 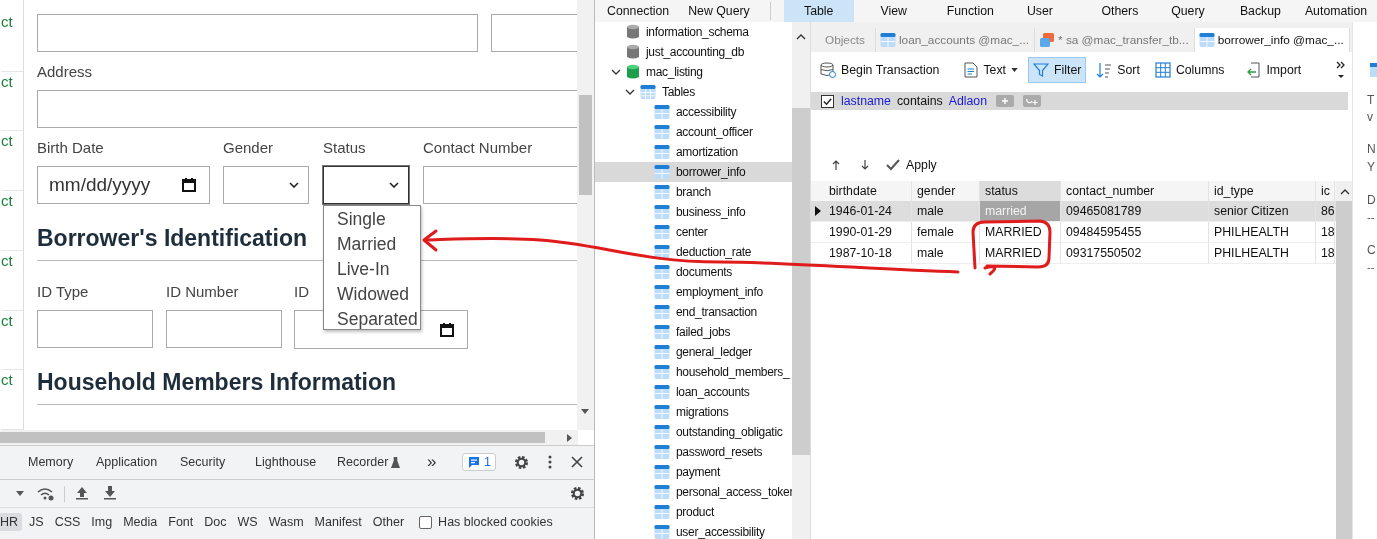 I want to click on tree-item: product, so click(x=693, y=512).